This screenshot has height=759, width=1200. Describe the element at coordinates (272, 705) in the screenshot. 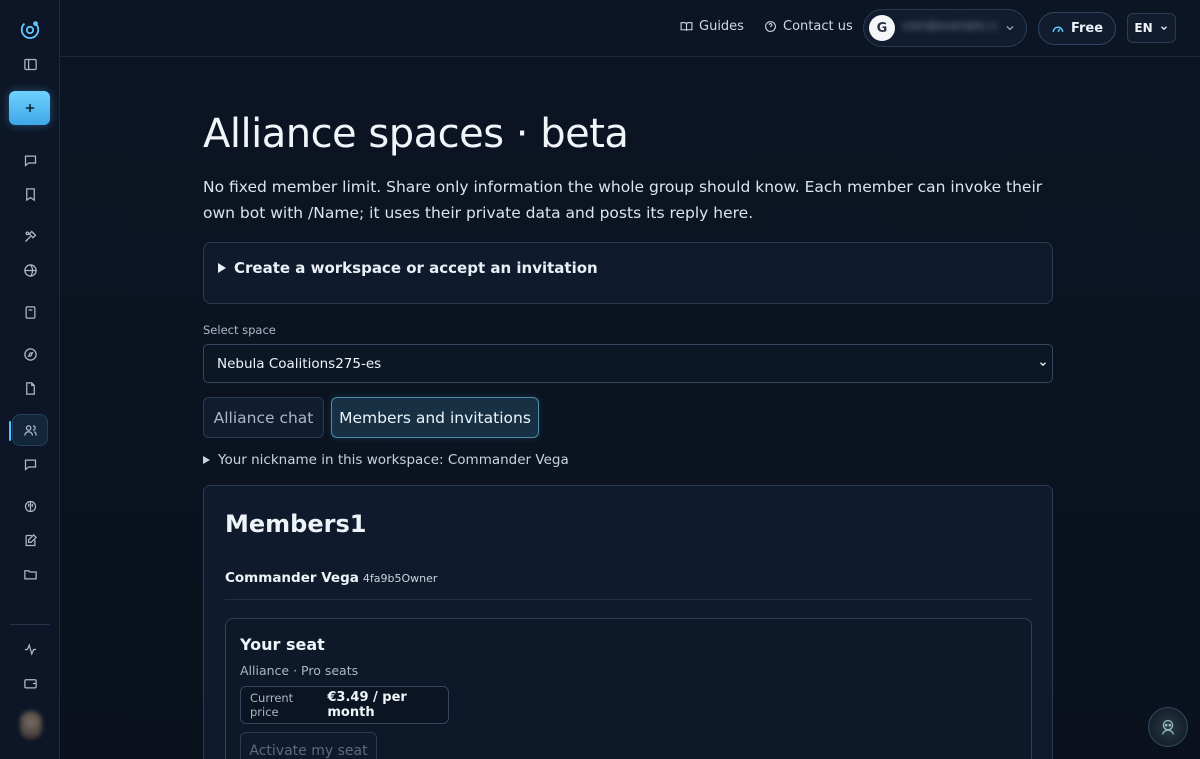

I see `price-label: Current price` at that location.